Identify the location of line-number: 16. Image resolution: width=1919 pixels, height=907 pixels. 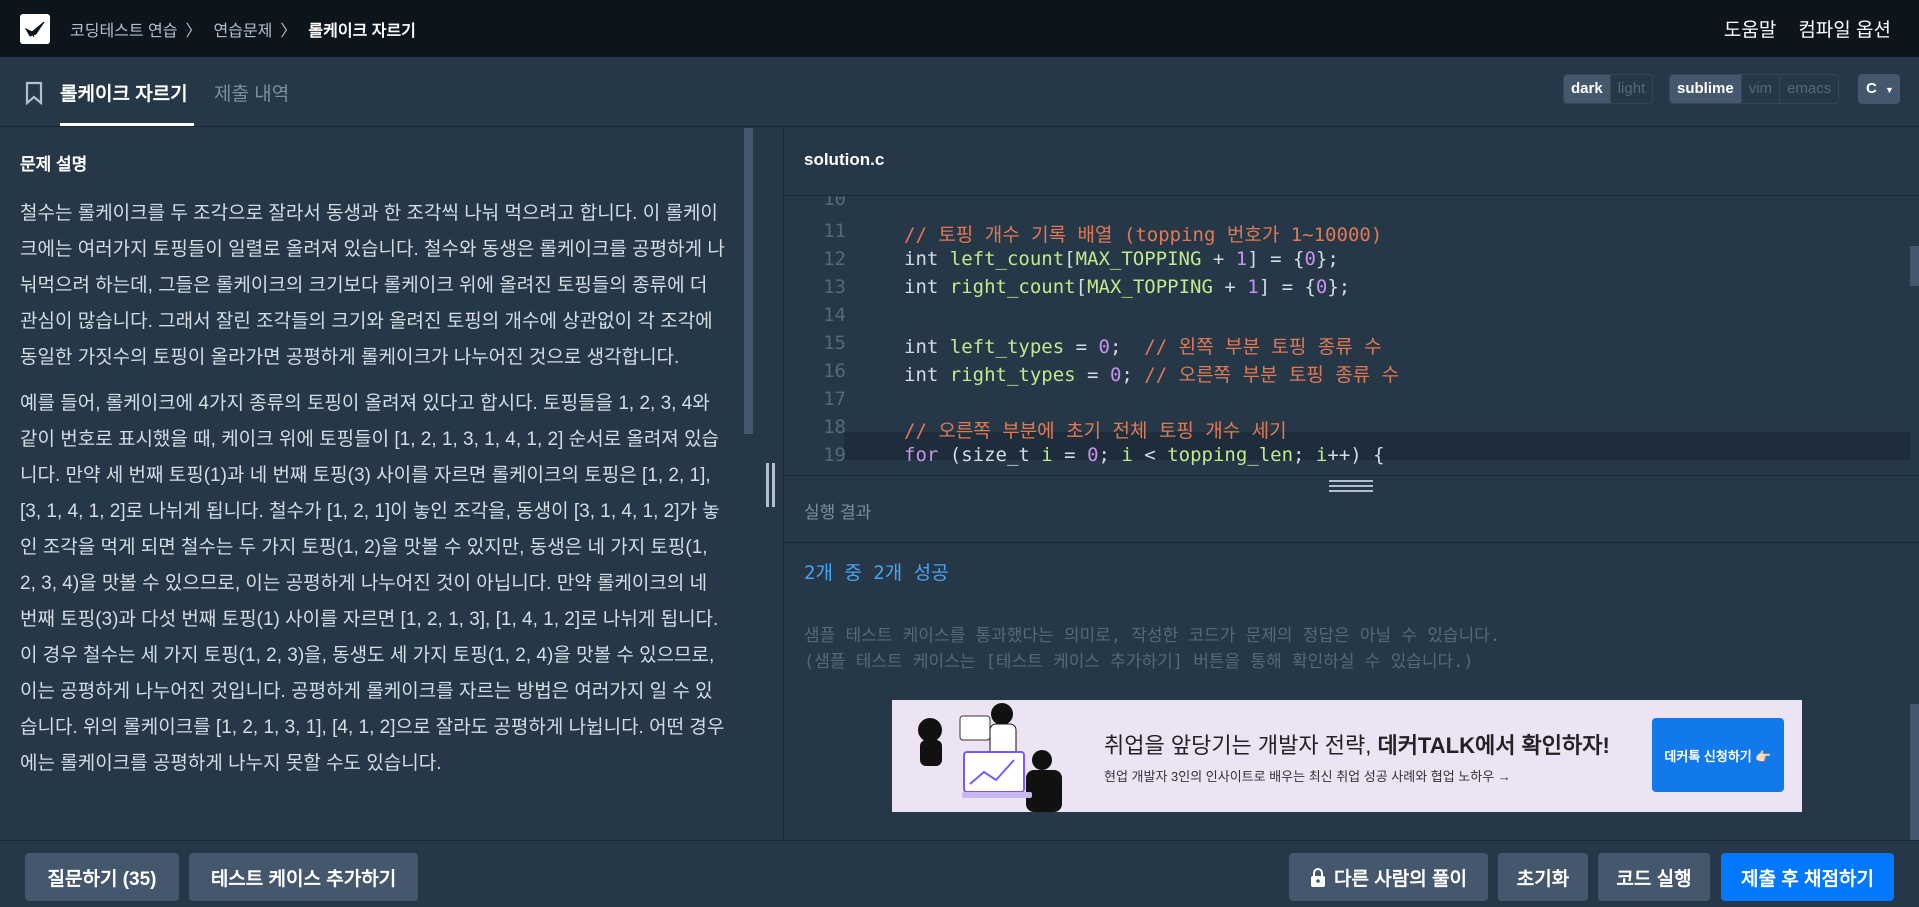
(834, 371).